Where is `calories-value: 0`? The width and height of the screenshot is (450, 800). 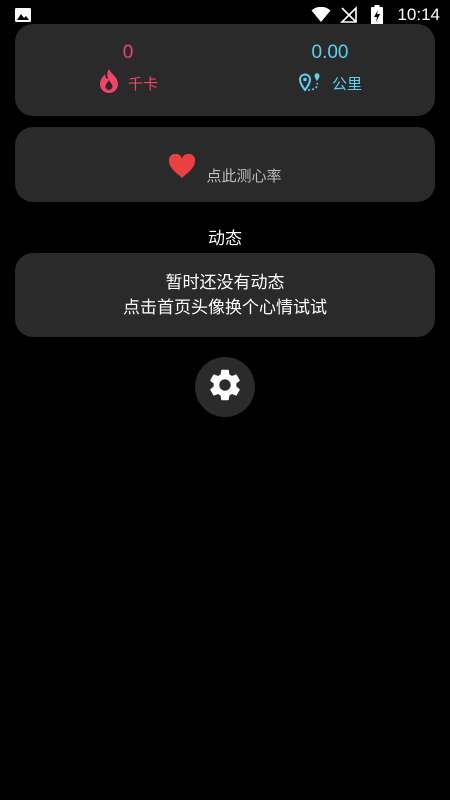 calories-value: 0 is located at coordinates (128, 52).